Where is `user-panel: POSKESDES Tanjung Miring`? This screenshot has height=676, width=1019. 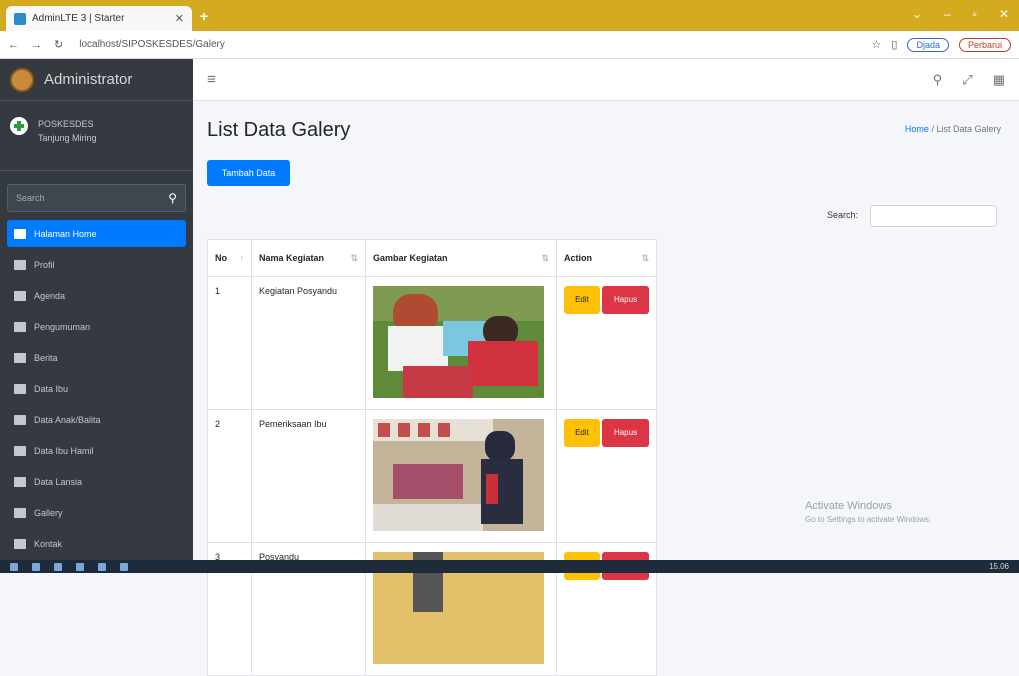
user-panel: POSKESDES Tanjung Miring is located at coordinates (96, 136).